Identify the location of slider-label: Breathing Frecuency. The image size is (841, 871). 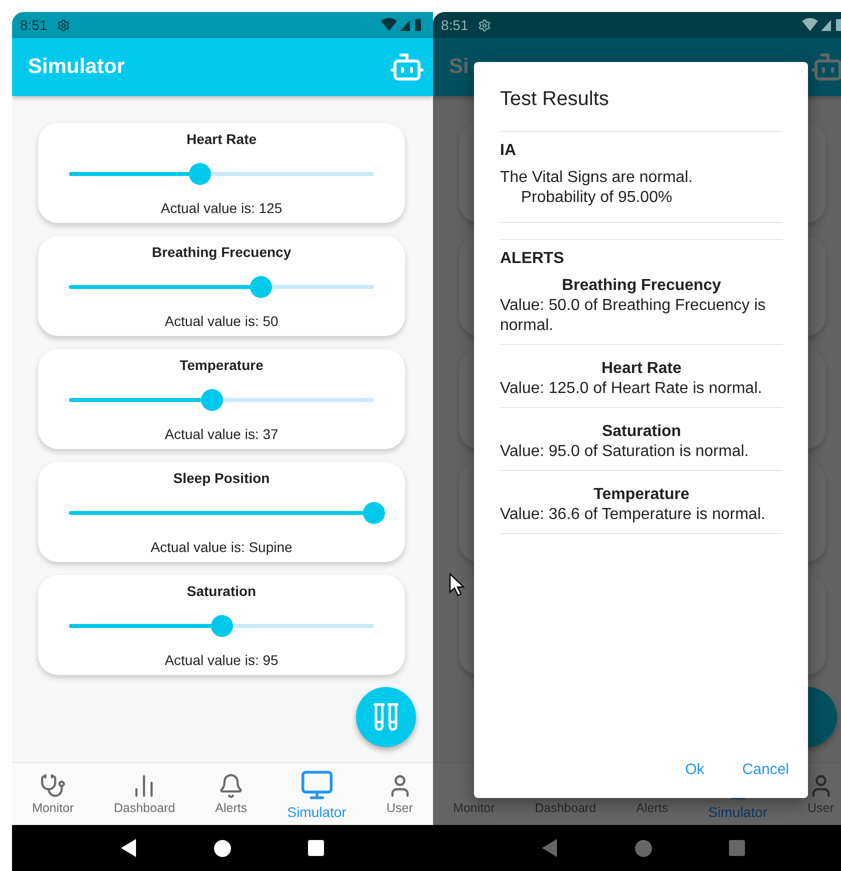
(222, 252).